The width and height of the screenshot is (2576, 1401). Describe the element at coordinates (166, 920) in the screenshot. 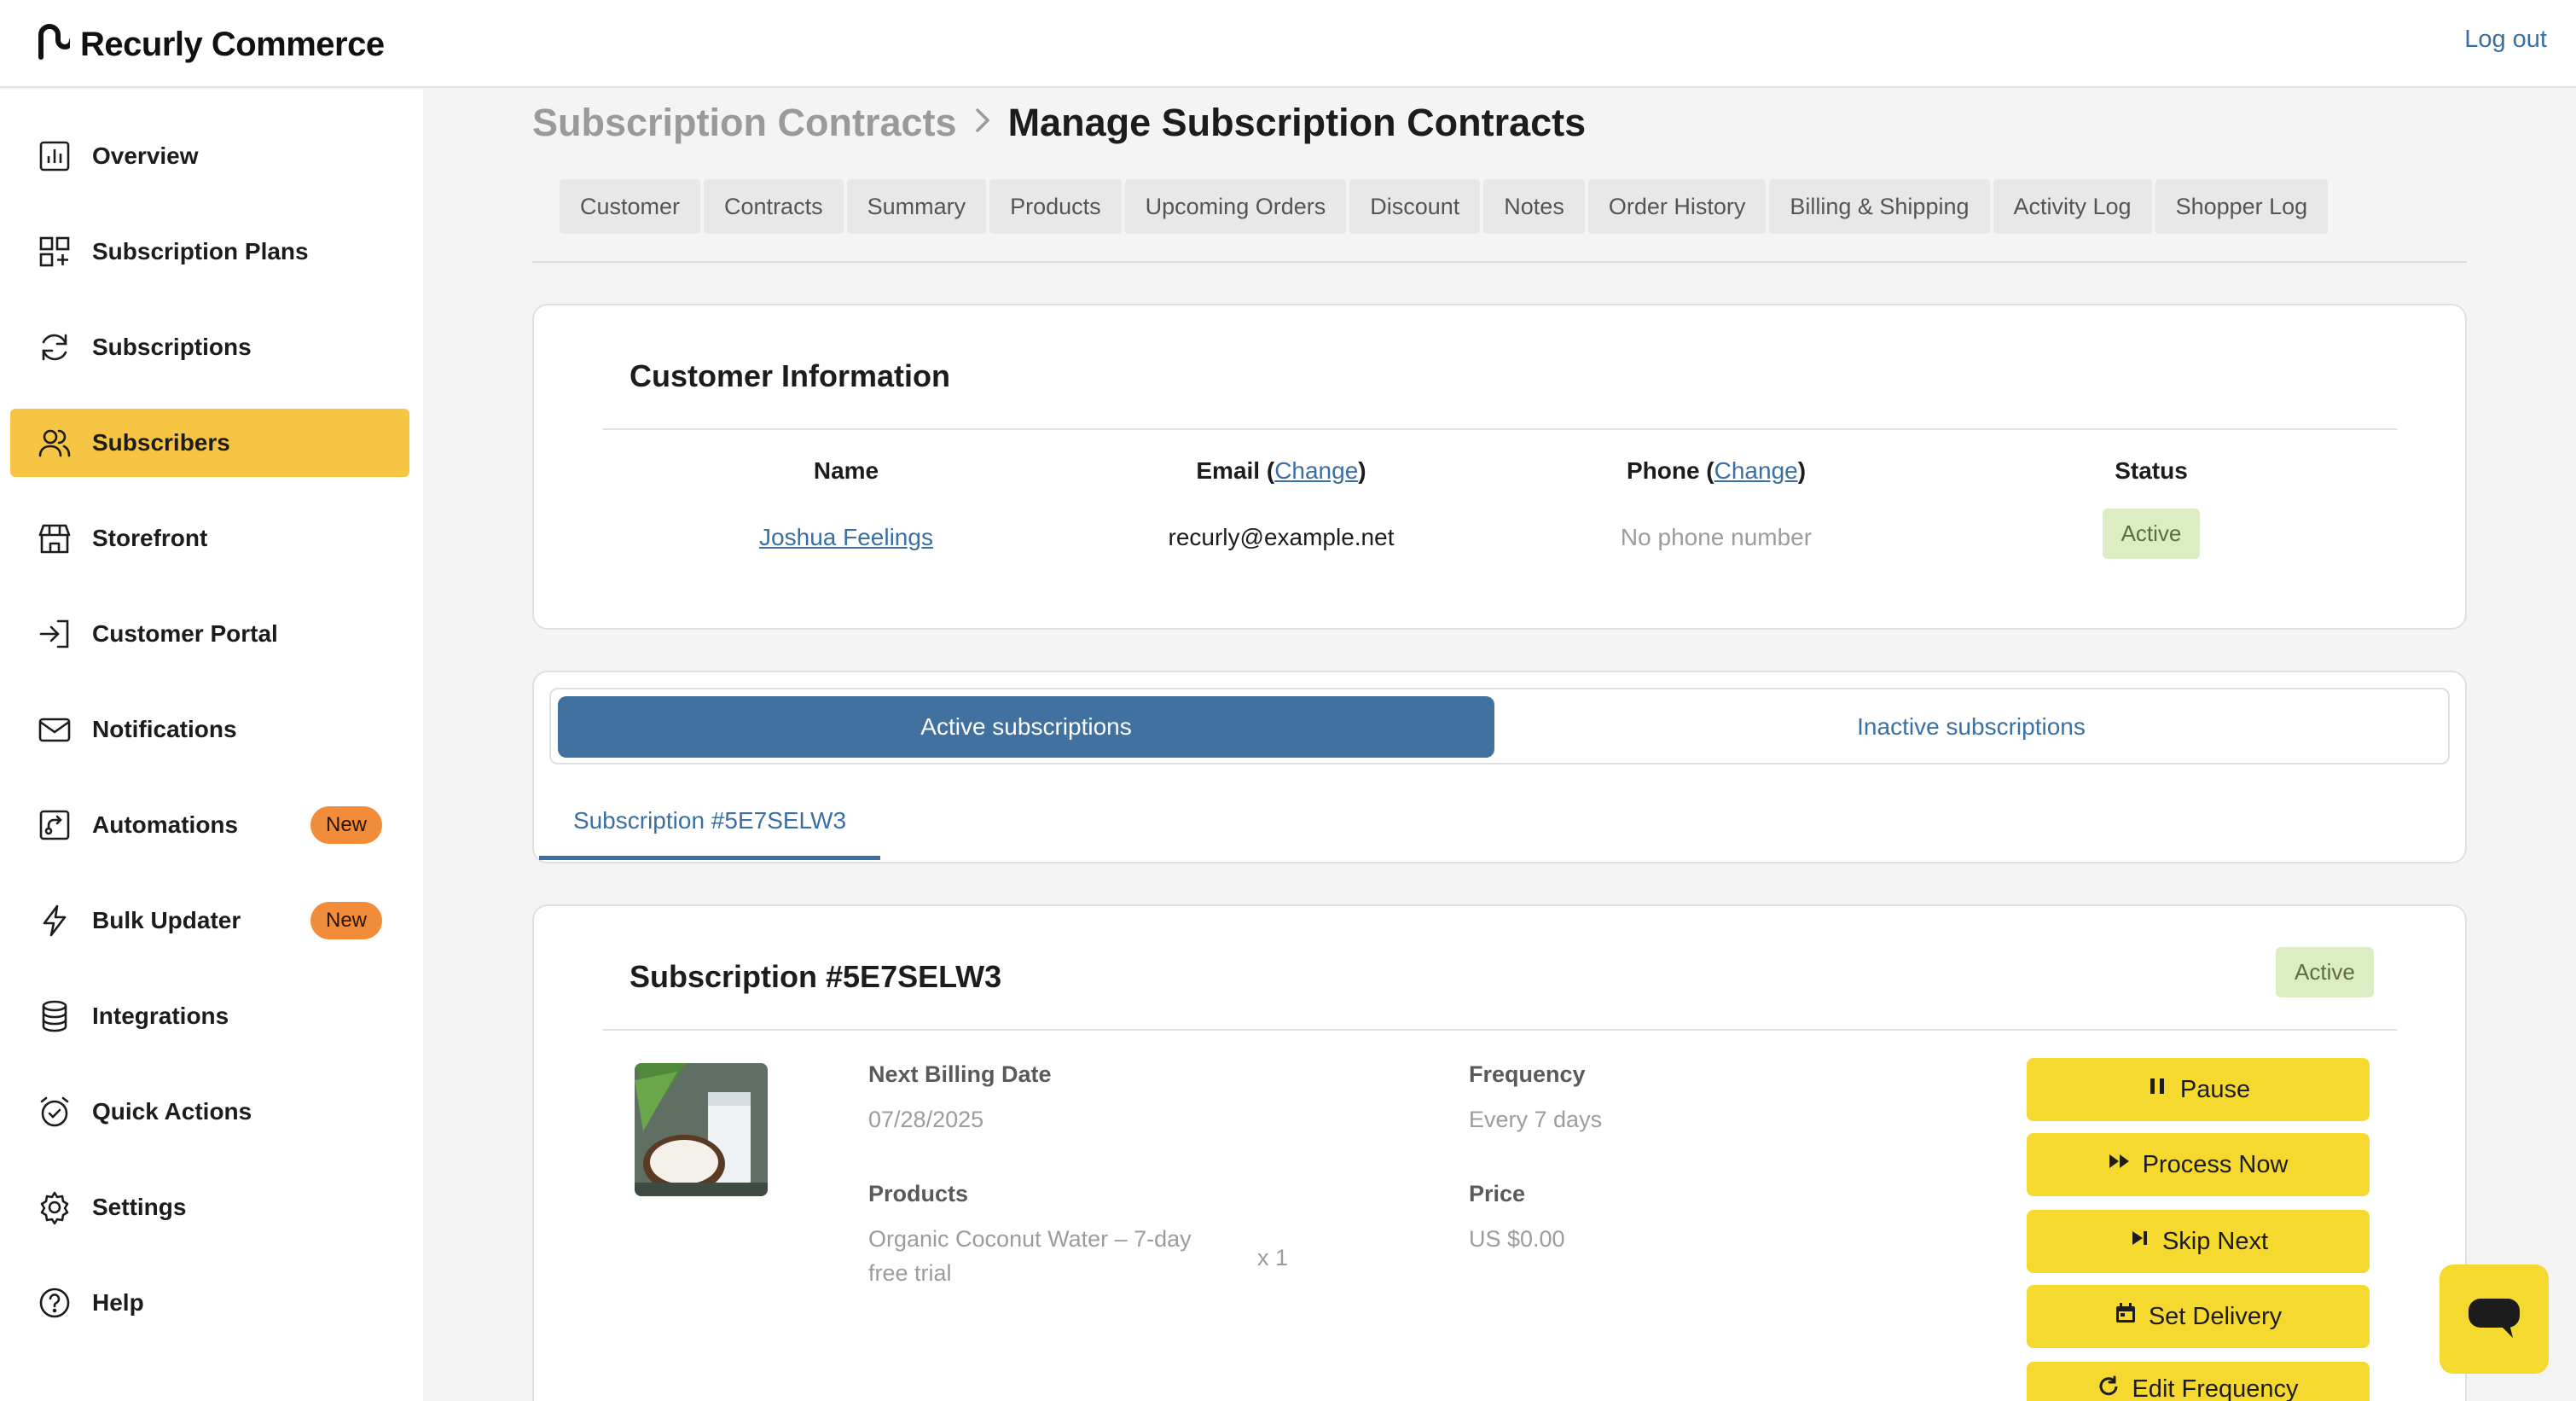

I see `sidebar-item-label: Bulk Updater` at that location.